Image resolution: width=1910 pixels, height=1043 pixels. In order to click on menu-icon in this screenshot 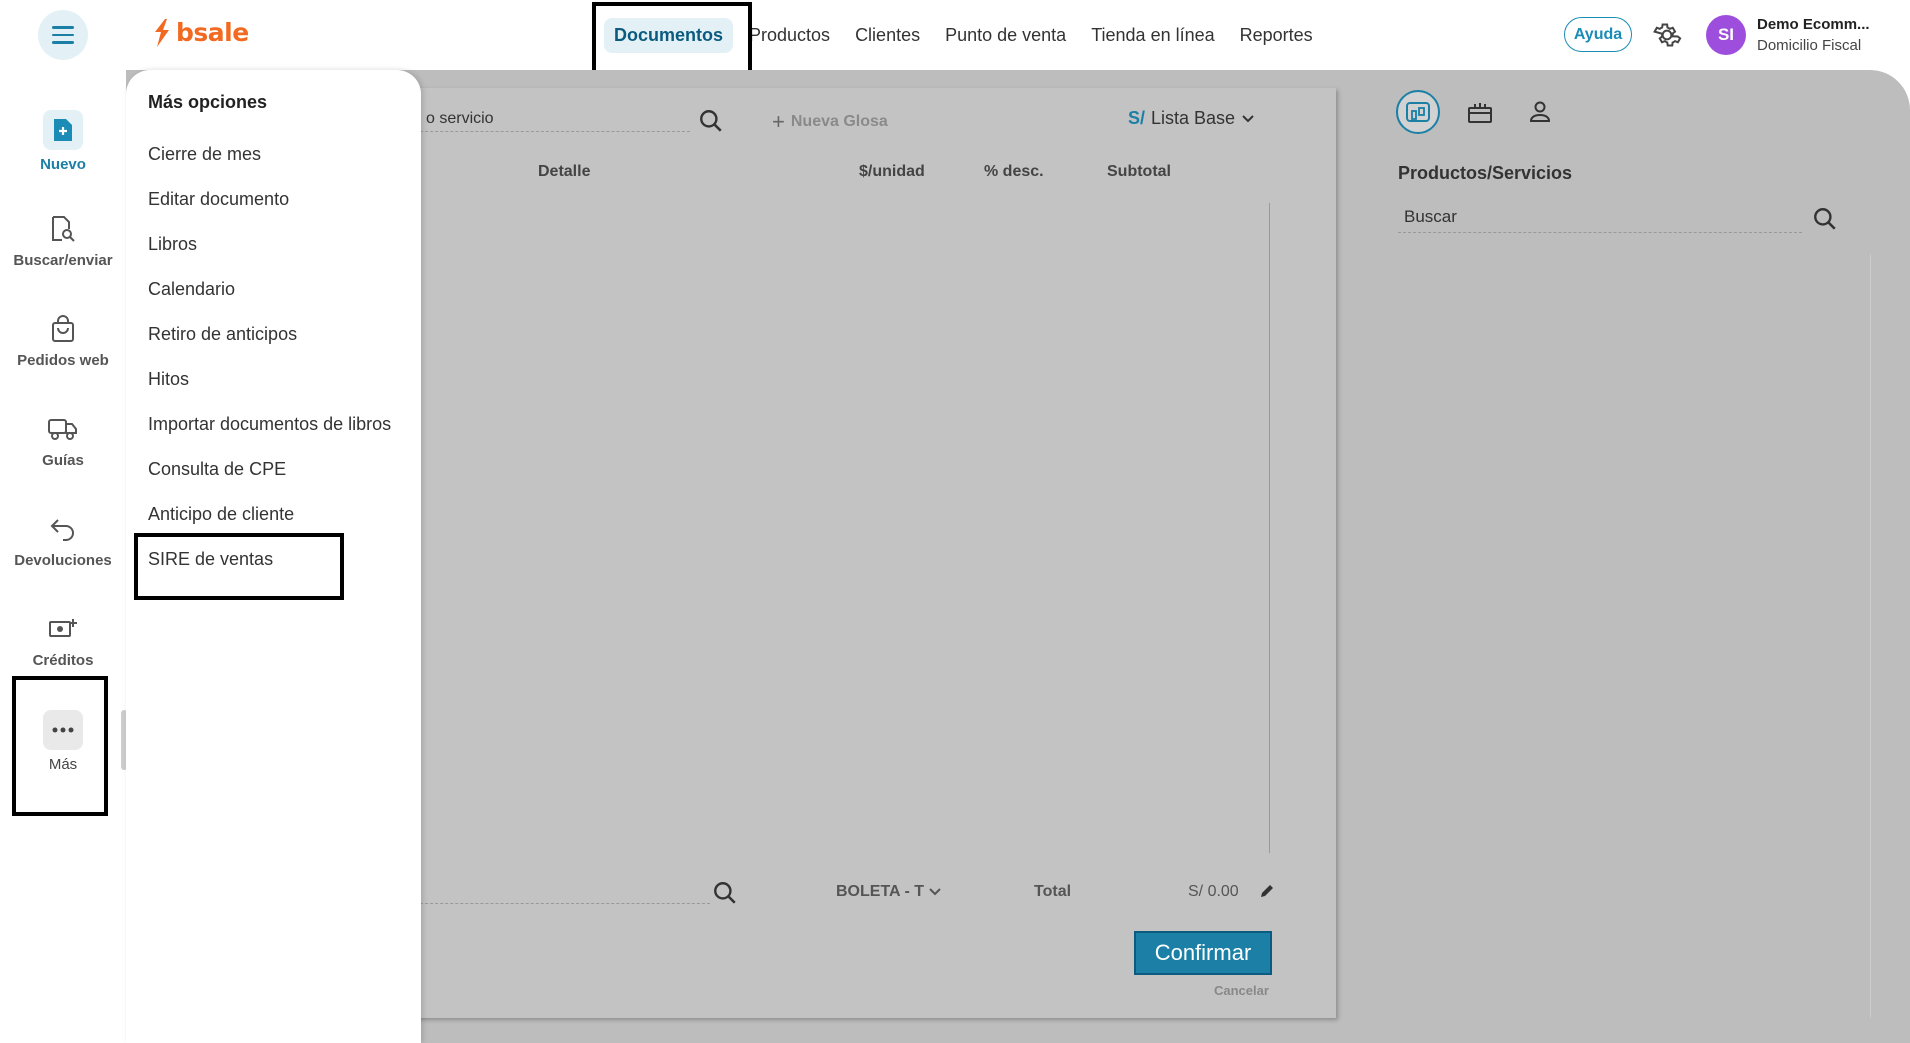, I will do `click(63, 35)`.